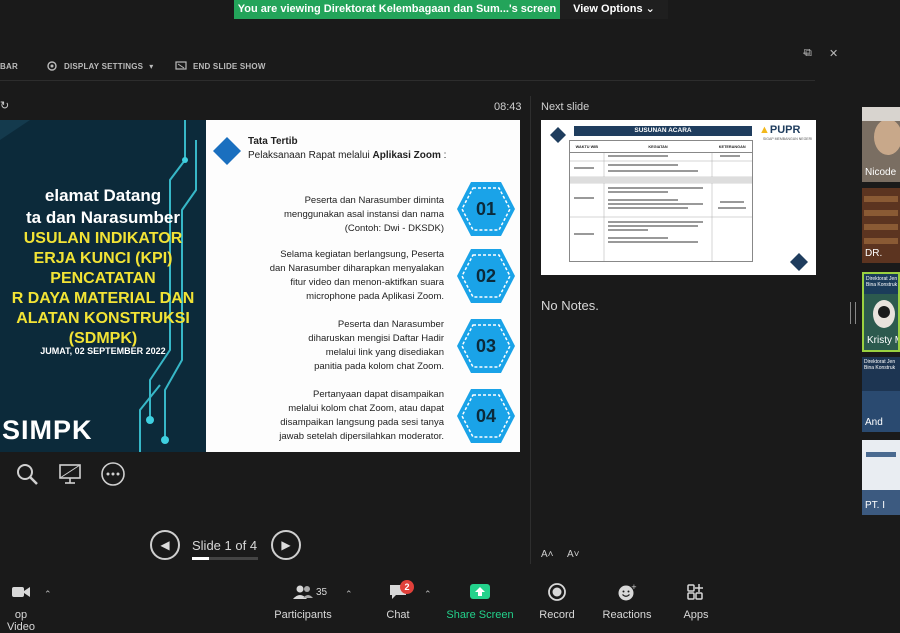  I want to click on video-options-caret: ⌃, so click(48, 594).